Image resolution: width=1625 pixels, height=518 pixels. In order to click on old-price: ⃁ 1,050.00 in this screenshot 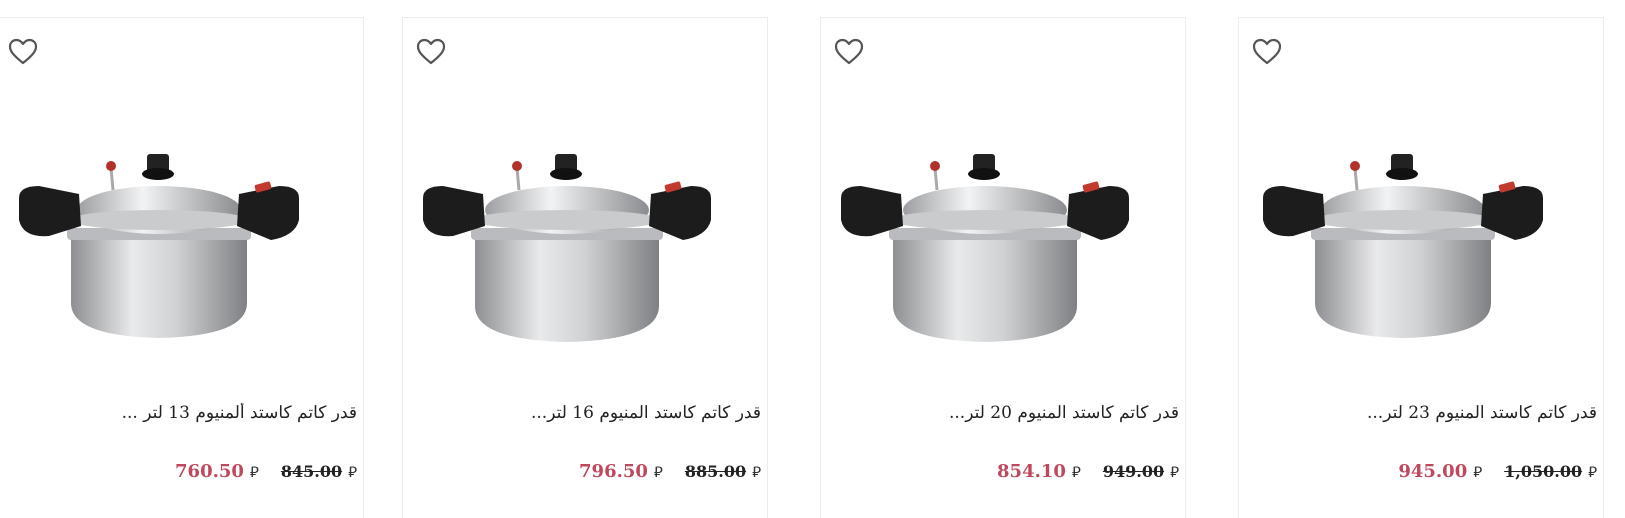, I will do `click(1550, 471)`.